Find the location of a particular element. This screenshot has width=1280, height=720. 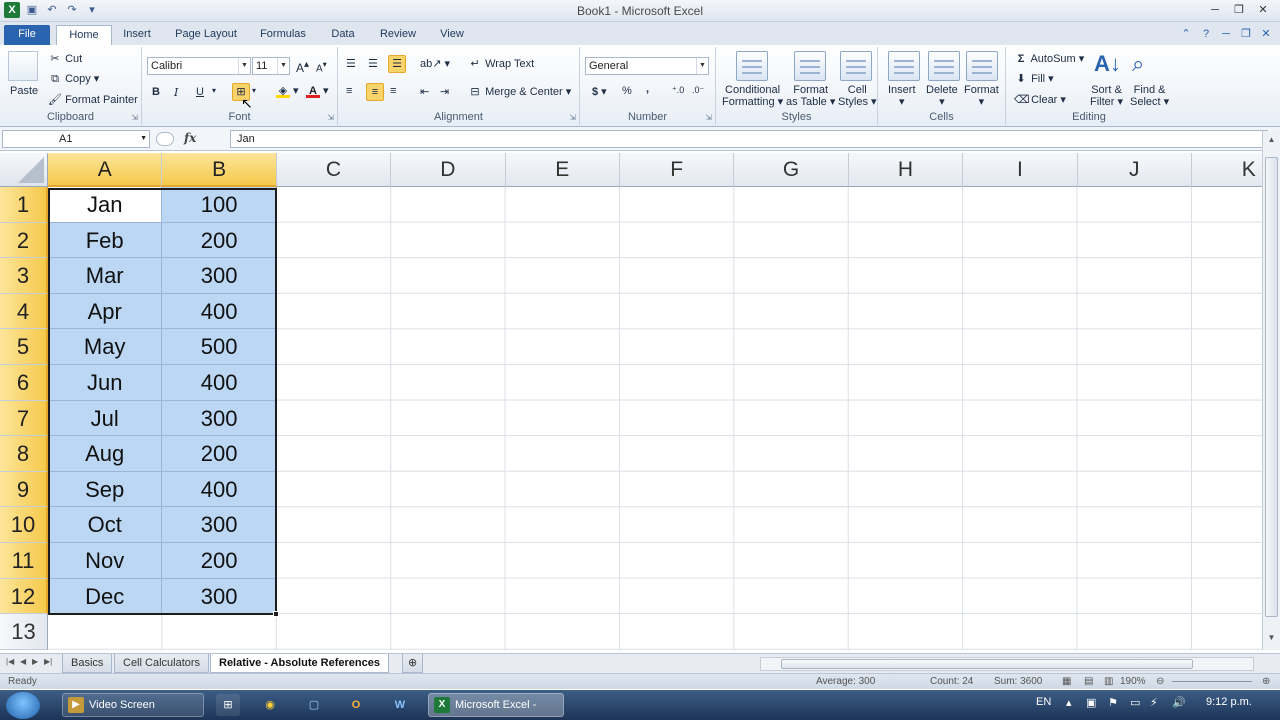

currency-button: $ ▾ is located at coordinates (599, 91).